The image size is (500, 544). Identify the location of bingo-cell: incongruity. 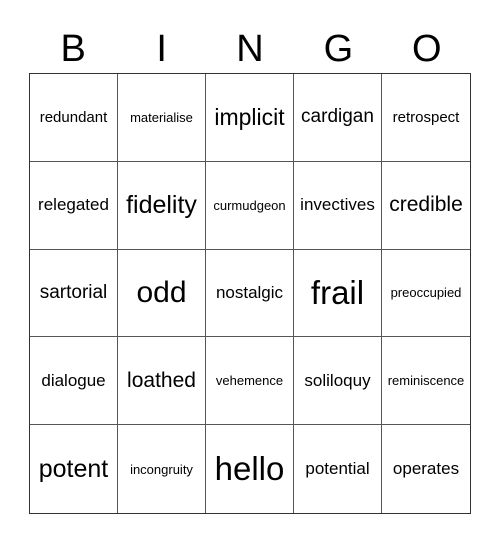
(162, 469).